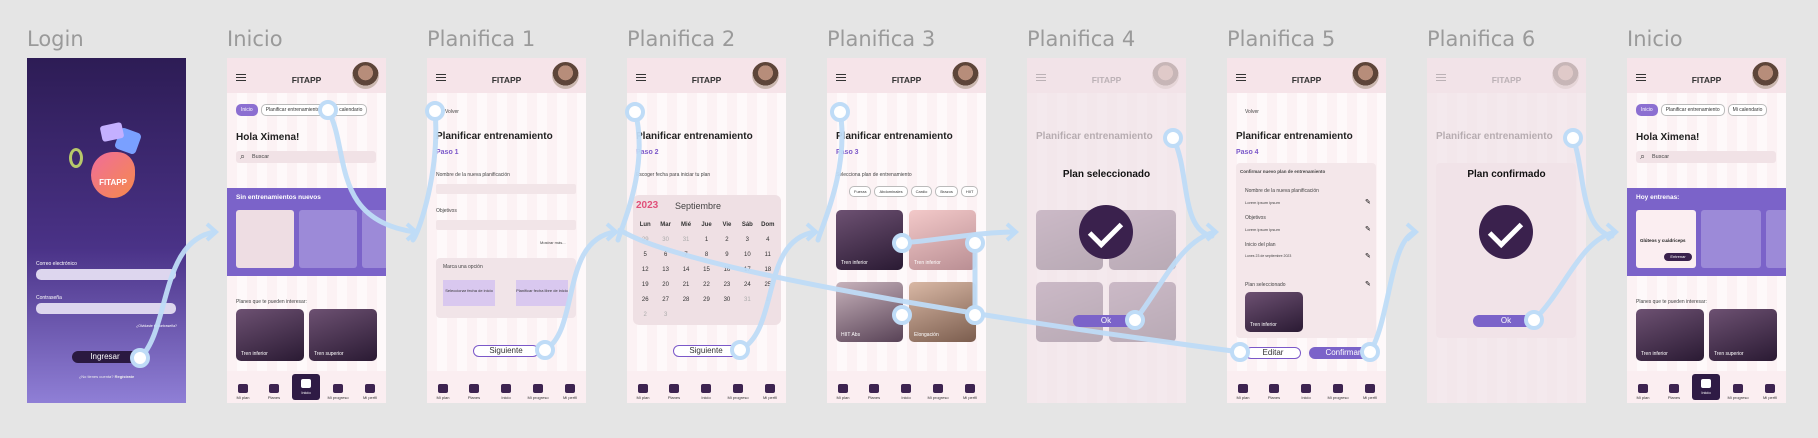  Describe the element at coordinates (869, 312) in the screenshot. I see `plan-card: HIIT Abs` at that location.